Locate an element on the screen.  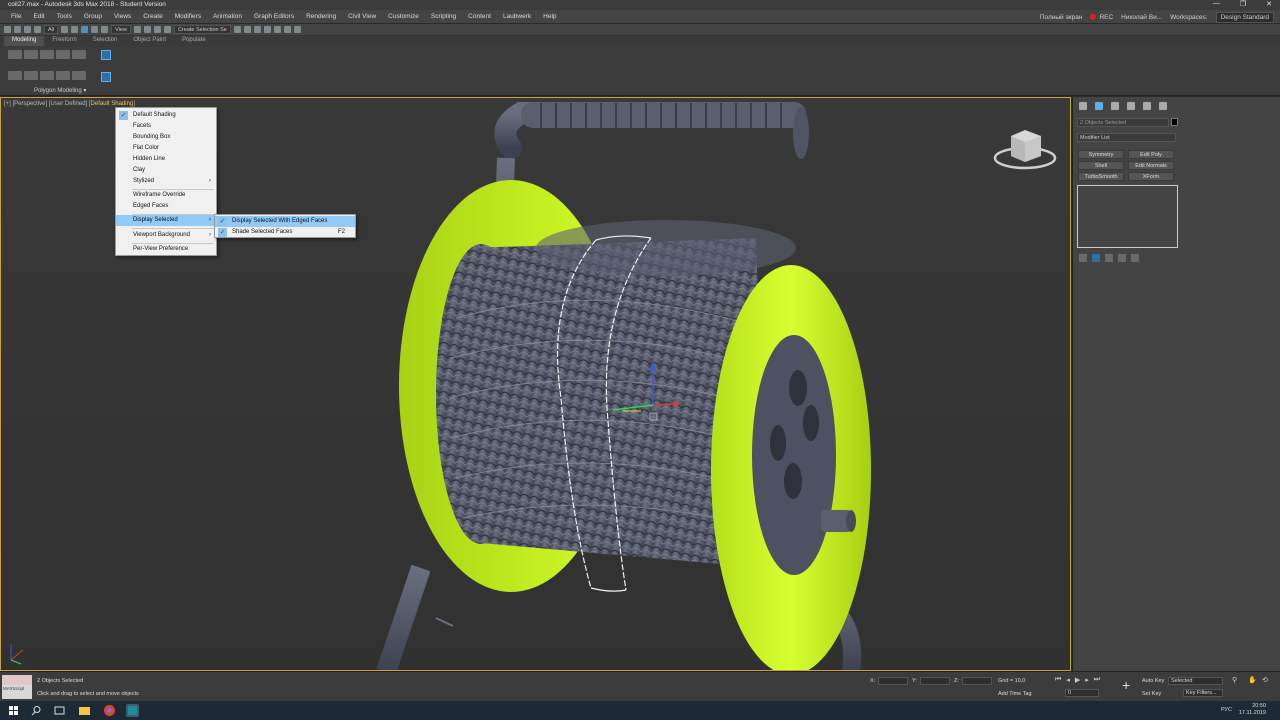
layer-icon is located at coordinates (257, 29).